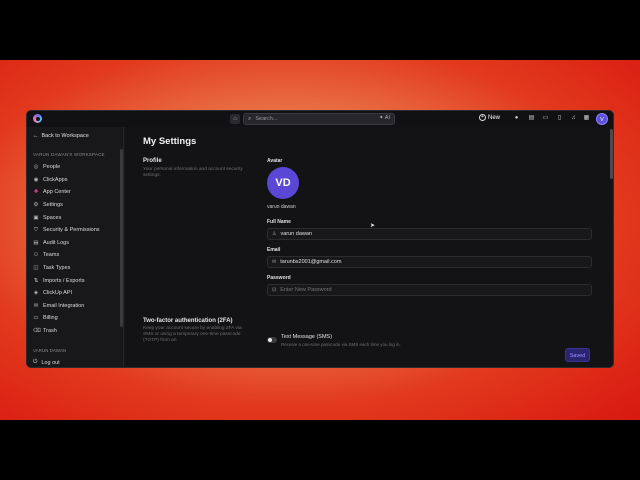 This screenshot has height=480, width=640. I want to click on sidebar-item-label: Spaces, so click(52, 217).